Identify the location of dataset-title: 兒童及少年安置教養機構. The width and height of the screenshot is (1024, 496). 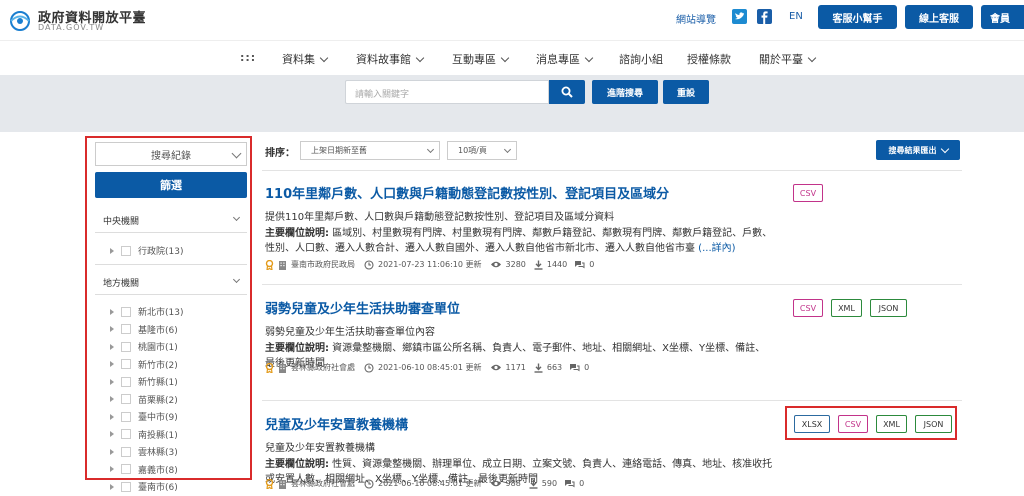
(336, 423).